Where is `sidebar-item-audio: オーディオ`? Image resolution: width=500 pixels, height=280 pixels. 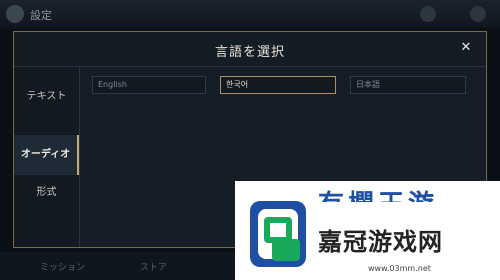
sidebar-item-audio: オーディオ is located at coordinates (46, 155).